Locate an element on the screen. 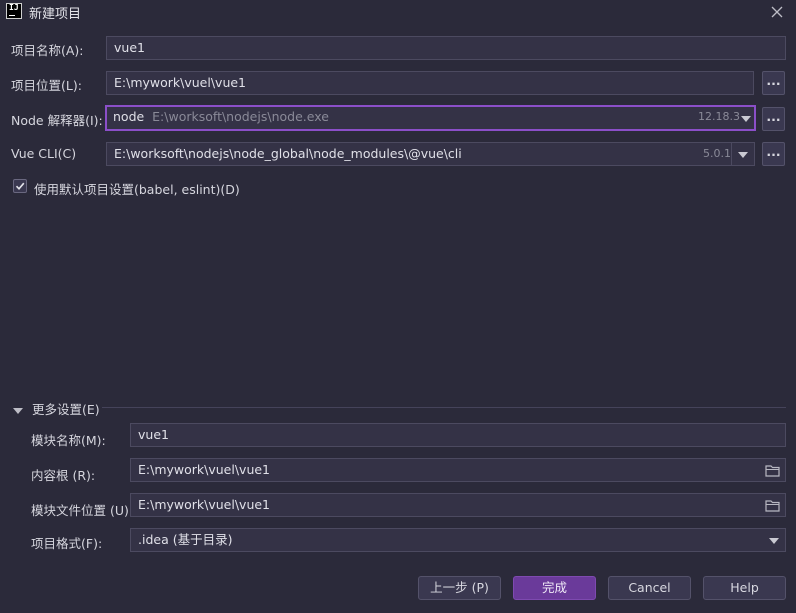 The height and width of the screenshot is (613, 796). help-button: Help is located at coordinates (744, 588).